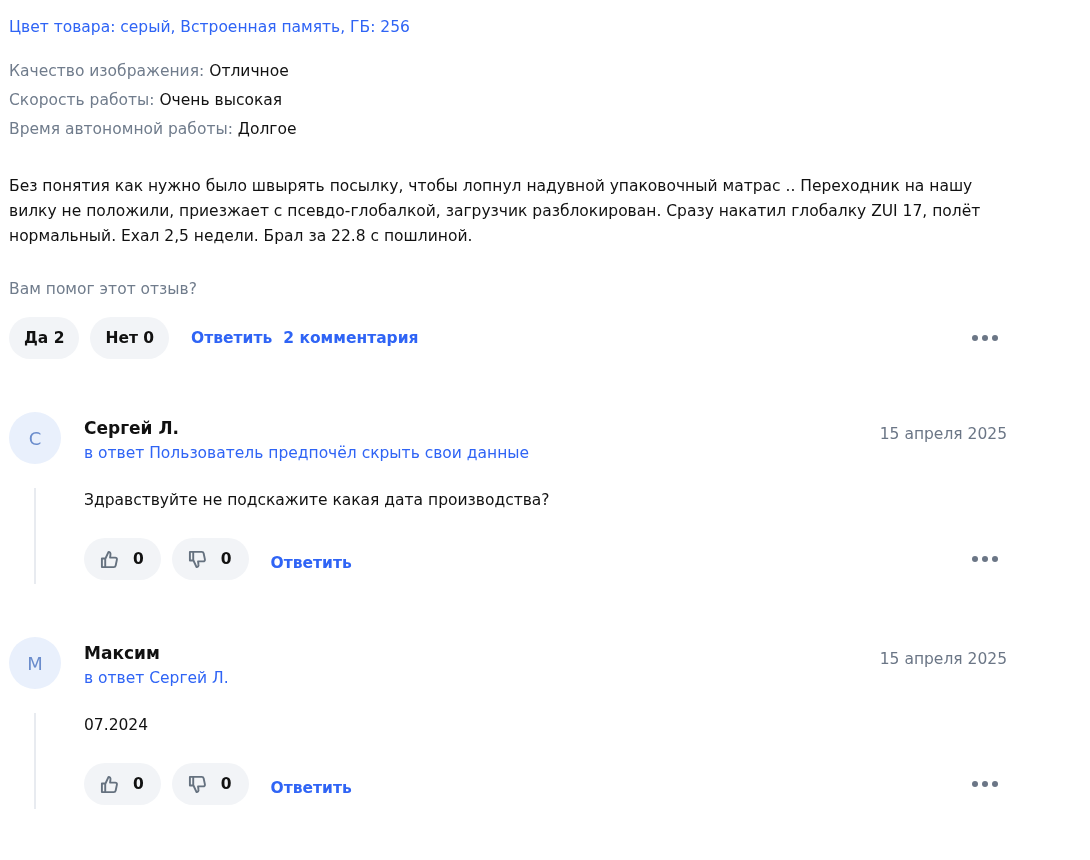  Describe the element at coordinates (307, 453) in the screenshot. I see `reply-to-link: в ответ Пользователь предпочёл скрыть свои данные` at that location.